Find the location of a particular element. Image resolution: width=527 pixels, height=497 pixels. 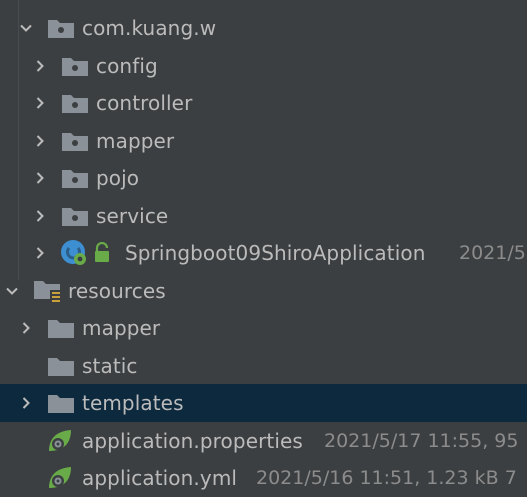

package-label: pojo is located at coordinates (118, 177).